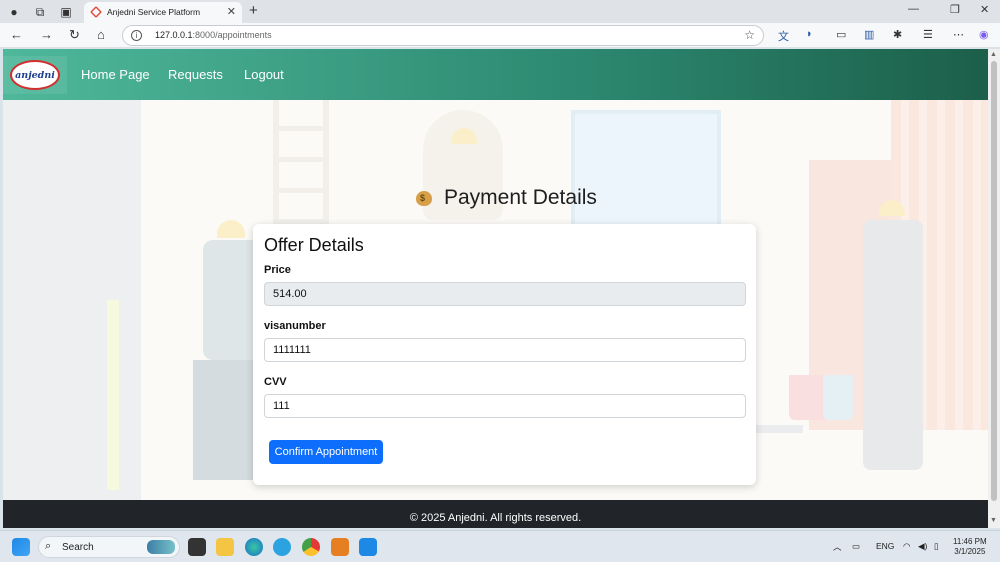 The image size is (1000, 562). What do you see at coordinates (16, 35) in the screenshot?
I see `back-icon: ←` at bounding box center [16, 35].